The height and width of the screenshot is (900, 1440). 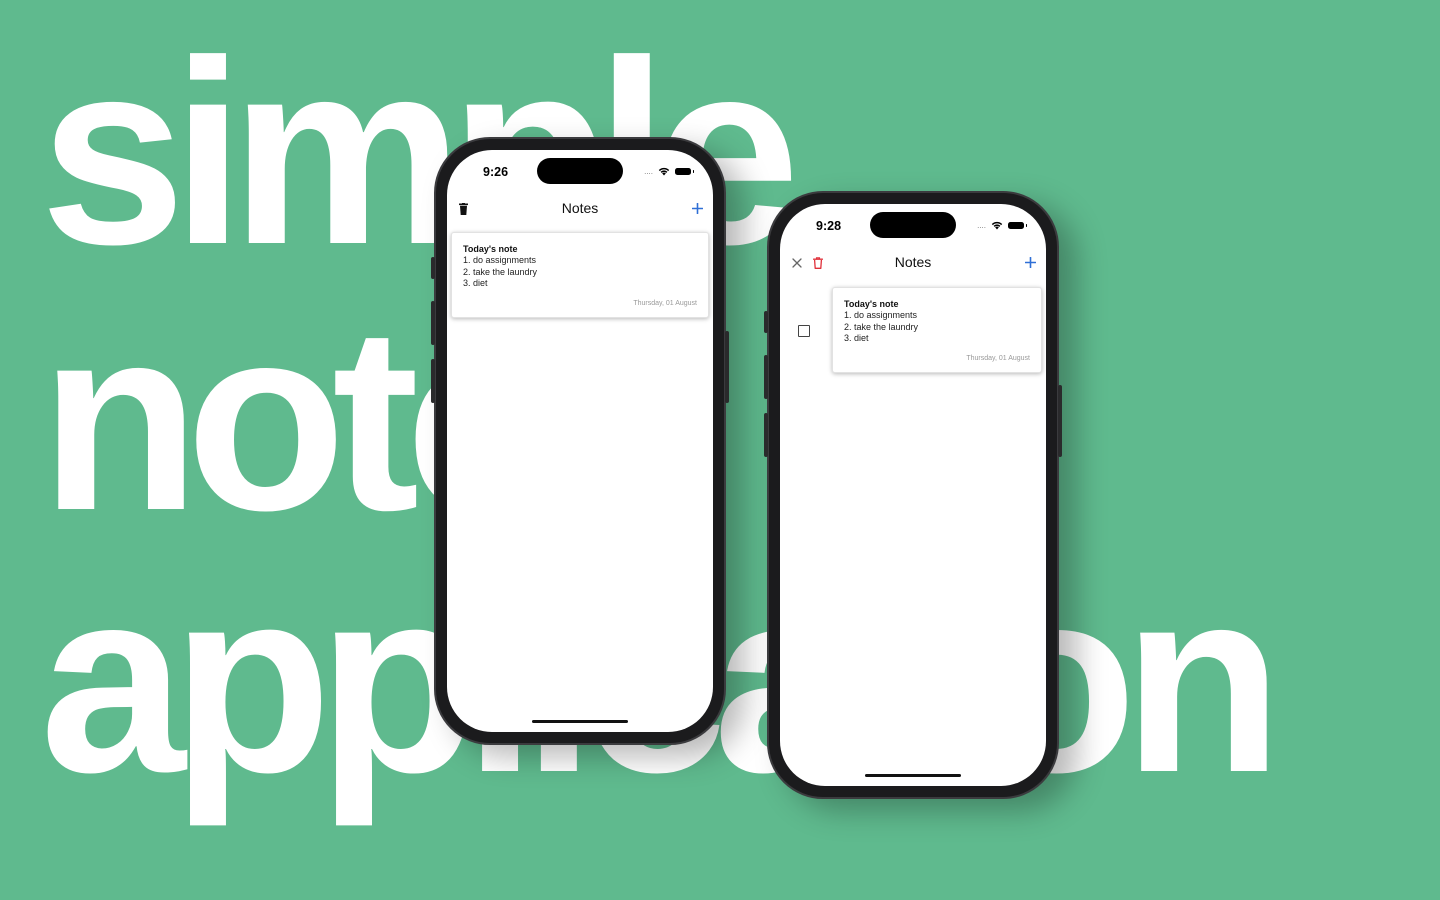 What do you see at coordinates (829, 226) in the screenshot?
I see `status-time: 9:28` at bounding box center [829, 226].